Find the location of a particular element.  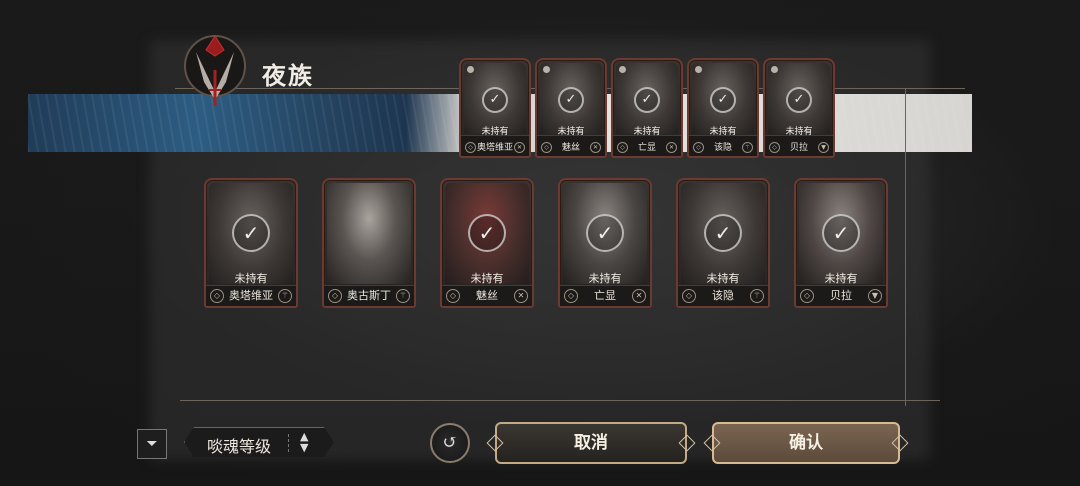

frame-right-line is located at coordinates (905, 247).